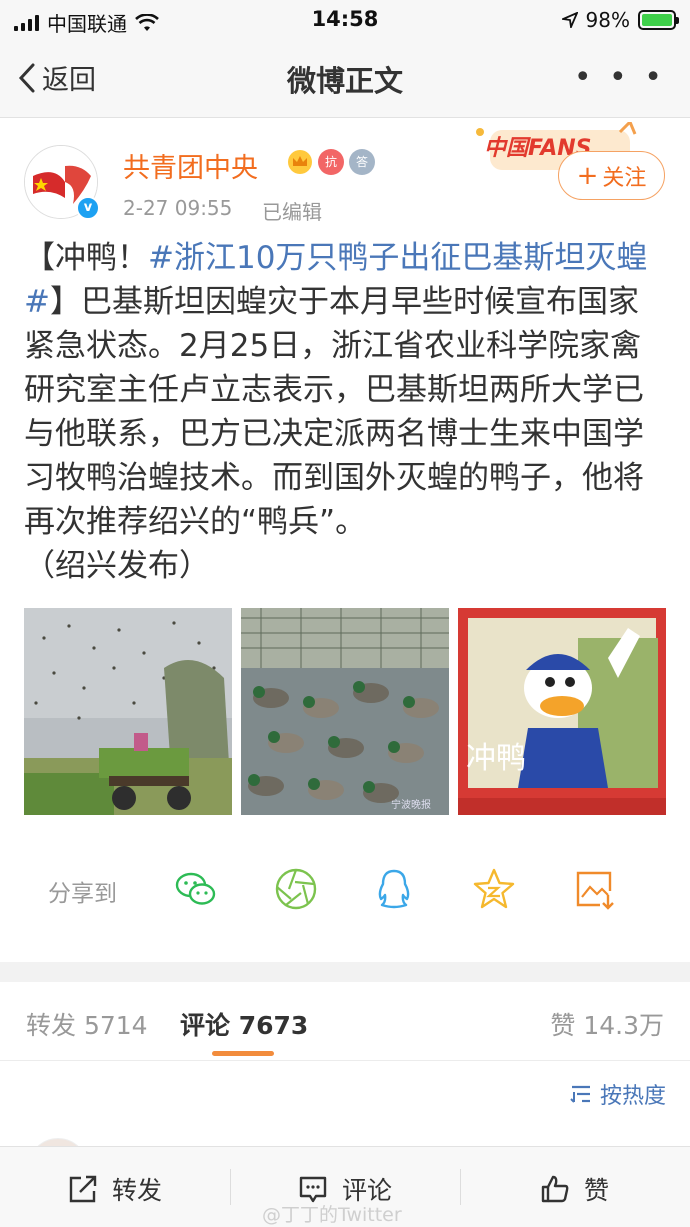 The height and width of the screenshot is (1227, 690). Describe the element at coordinates (574, 1189) in the screenshot. I see `like-button: 赞` at that location.